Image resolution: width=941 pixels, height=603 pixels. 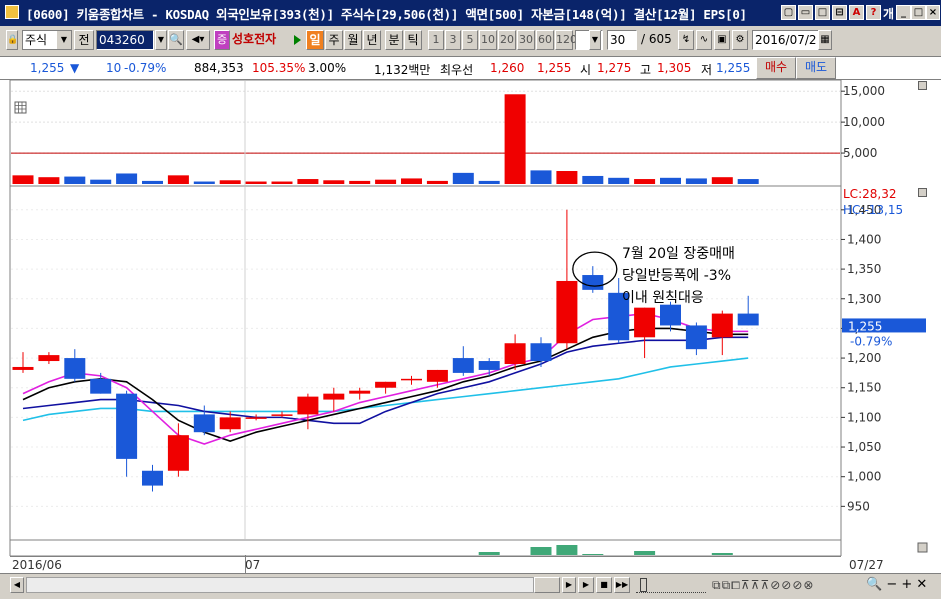 I want to click on period-tab-tick: 틱, so click(x=413, y=40).